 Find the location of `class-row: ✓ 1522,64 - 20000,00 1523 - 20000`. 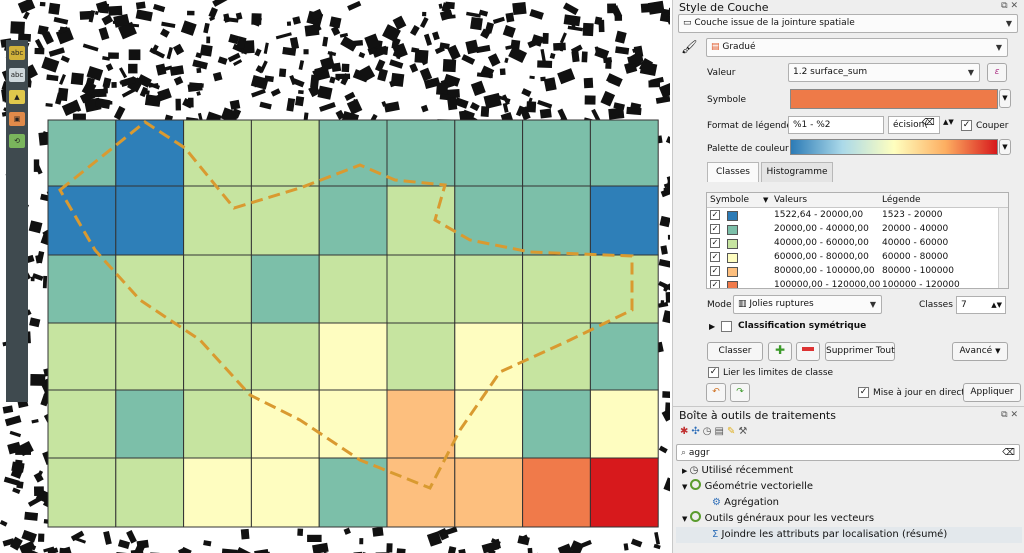

class-row: ✓ 1522,64 - 20000,00 1523 - 20000 is located at coordinates (857, 216).